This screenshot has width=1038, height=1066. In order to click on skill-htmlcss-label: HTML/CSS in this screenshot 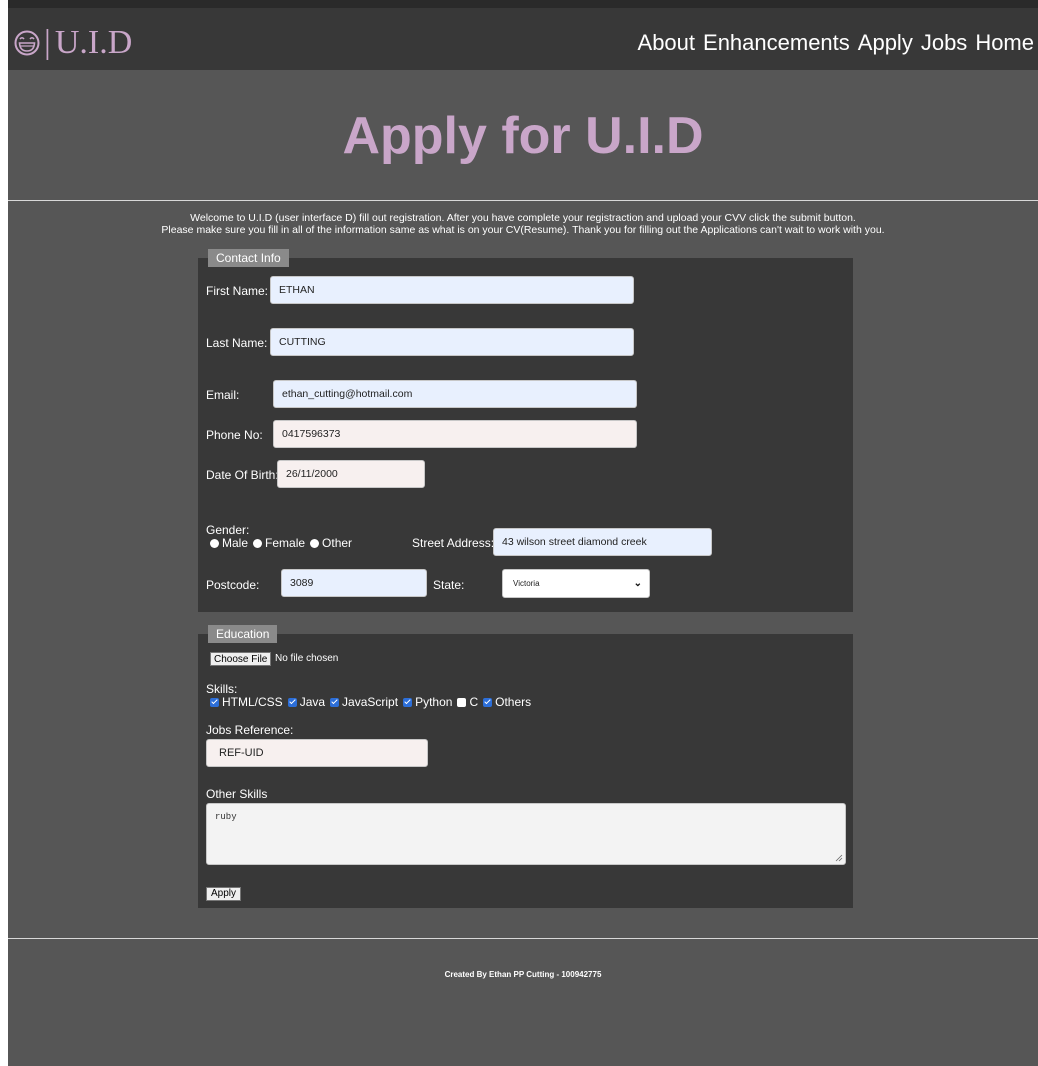, I will do `click(252, 702)`.